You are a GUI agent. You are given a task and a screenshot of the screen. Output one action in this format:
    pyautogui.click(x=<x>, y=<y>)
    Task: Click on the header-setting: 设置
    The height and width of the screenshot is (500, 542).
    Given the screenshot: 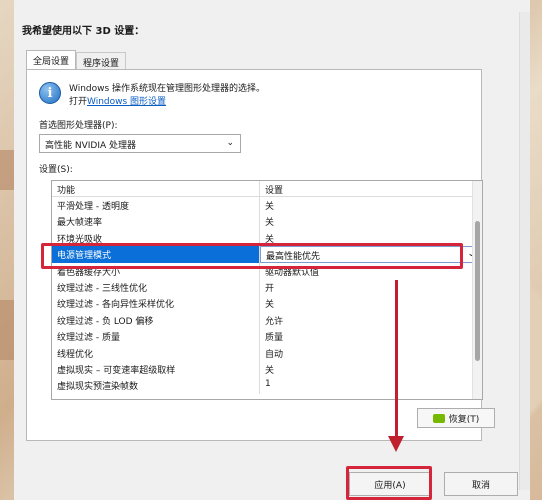 What is the action you would take?
    pyautogui.click(x=274, y=191)
    